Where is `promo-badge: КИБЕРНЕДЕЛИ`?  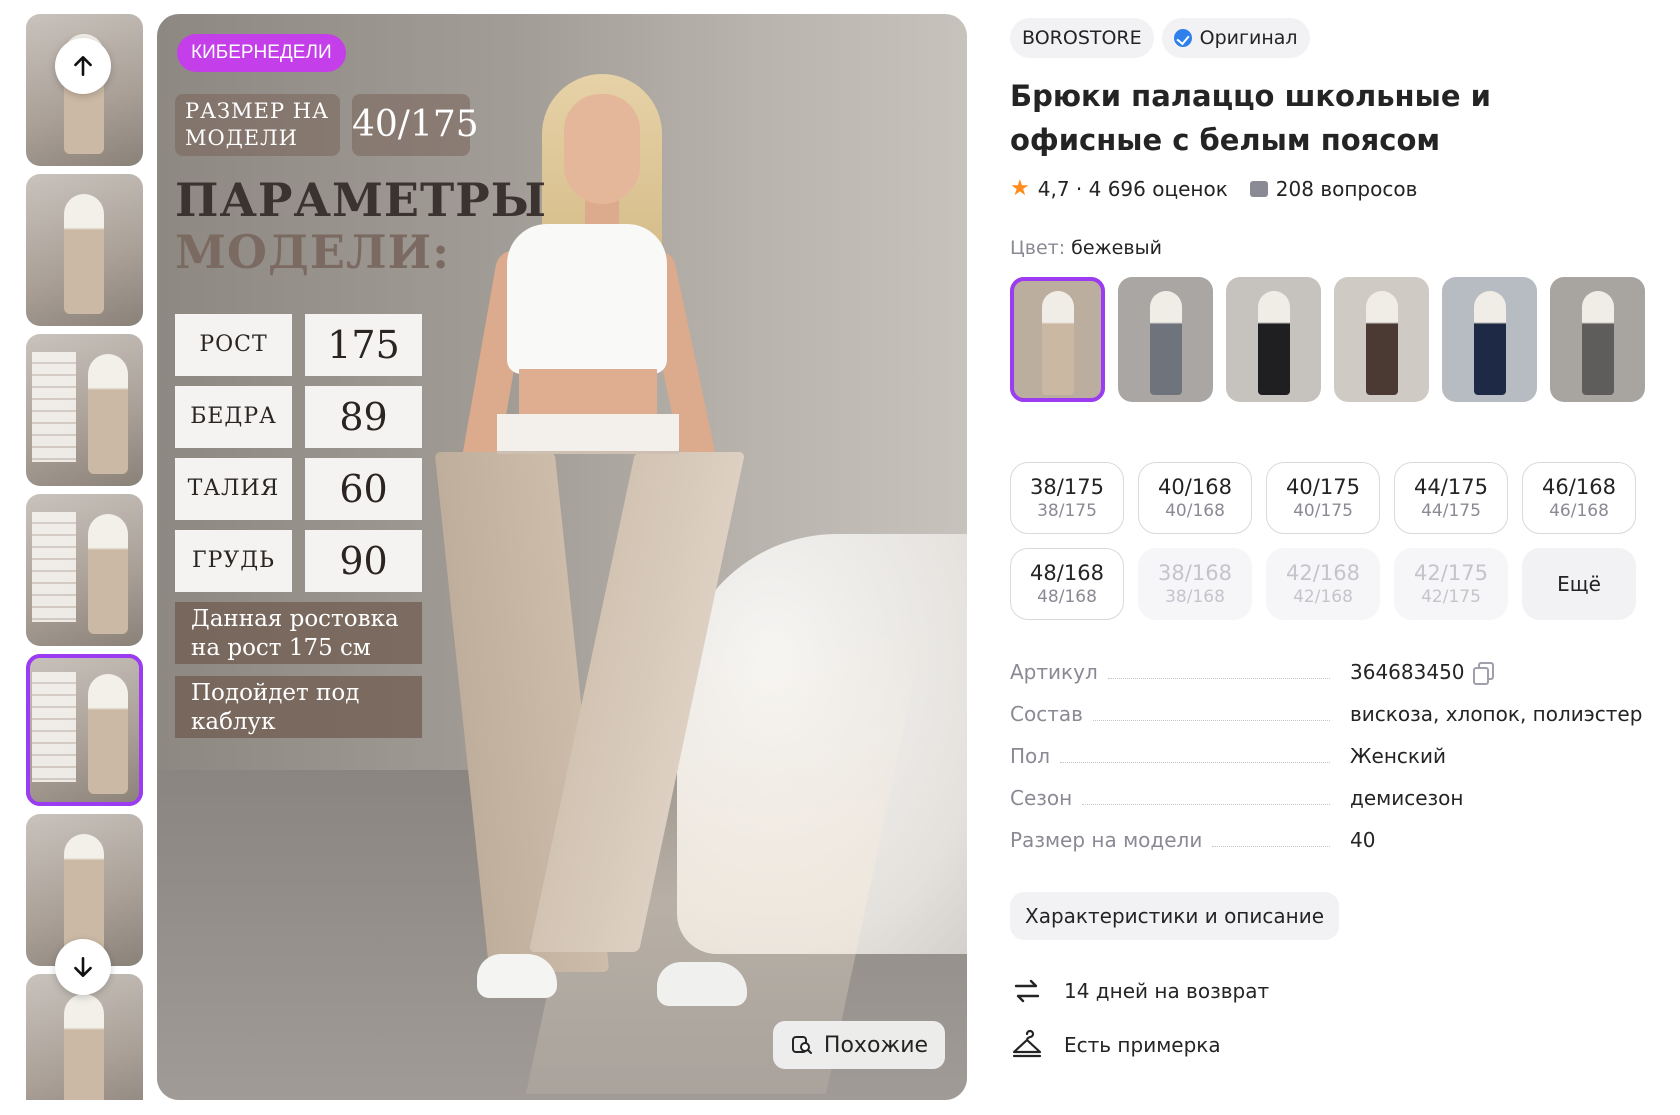 promo-badge: КИБЕРНЕДЕЛИ is located at coordinates (261, 53).